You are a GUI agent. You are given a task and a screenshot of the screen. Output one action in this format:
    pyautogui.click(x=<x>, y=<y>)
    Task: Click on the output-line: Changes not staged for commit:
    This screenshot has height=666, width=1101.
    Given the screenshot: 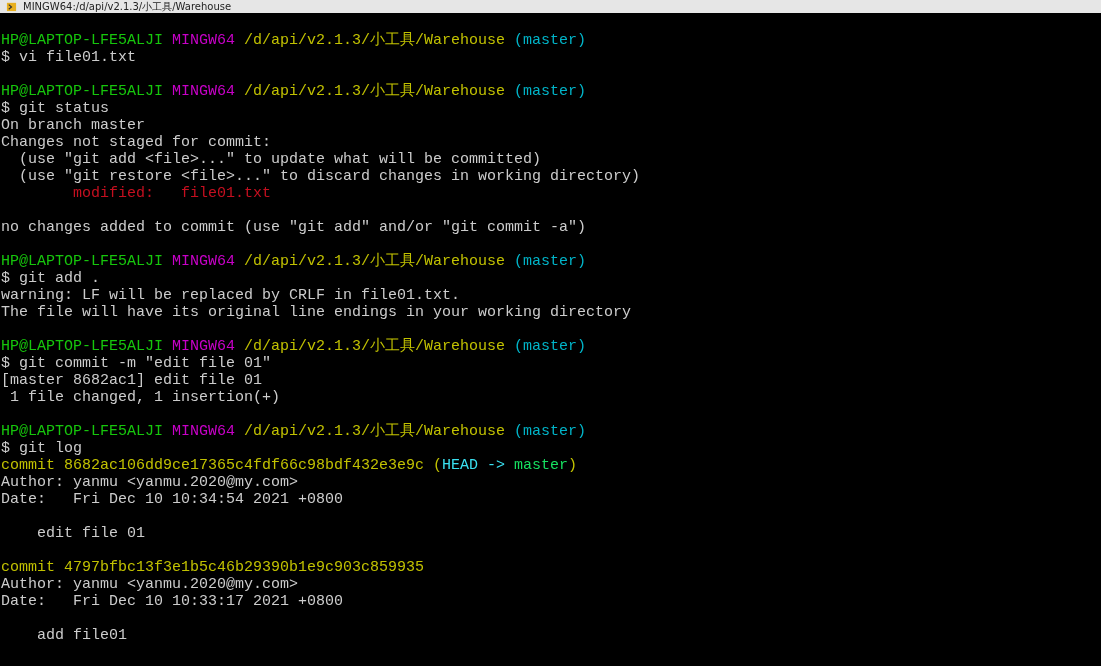 What is the action you would take?
    pyautogui.click(x=136, y=142)
    